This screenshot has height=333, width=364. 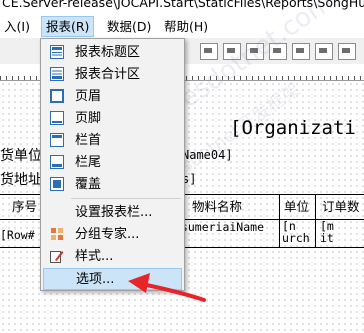 I want to click on menu-help: 帮助(H), so click(x=186, y=26).